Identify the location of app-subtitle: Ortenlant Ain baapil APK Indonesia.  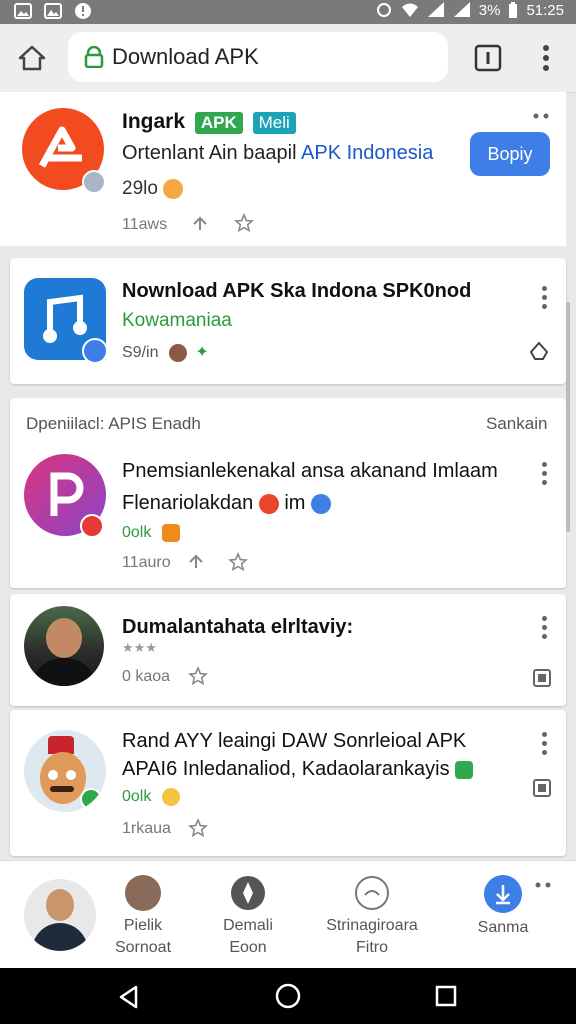
(277, 153).